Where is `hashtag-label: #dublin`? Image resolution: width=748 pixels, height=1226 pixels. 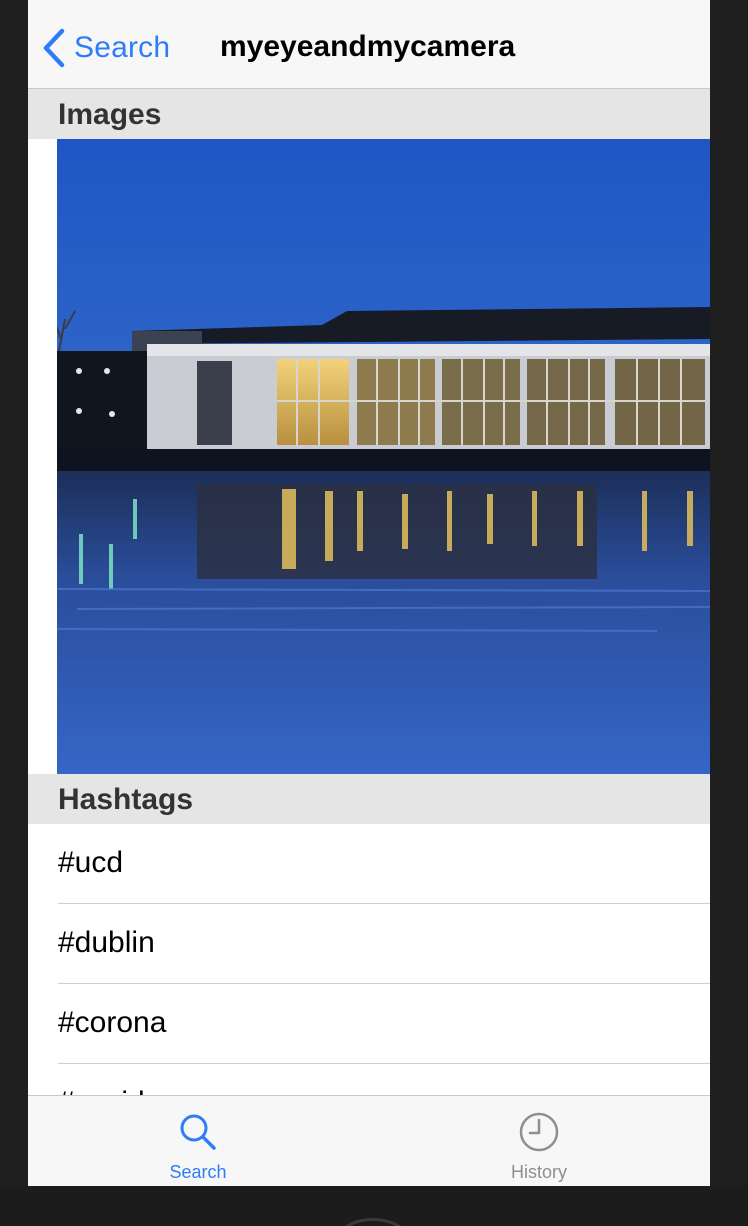
hashtag-label: #dublin is located at coordinates (106, 942).